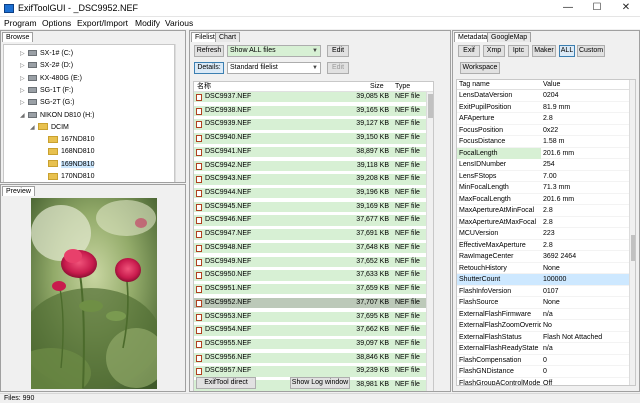 The width and height of the screenshot is (640, 403). Describe the element at coordinates (18, 37) in the screenshot. I see `tab-browse: Browse` at that location.